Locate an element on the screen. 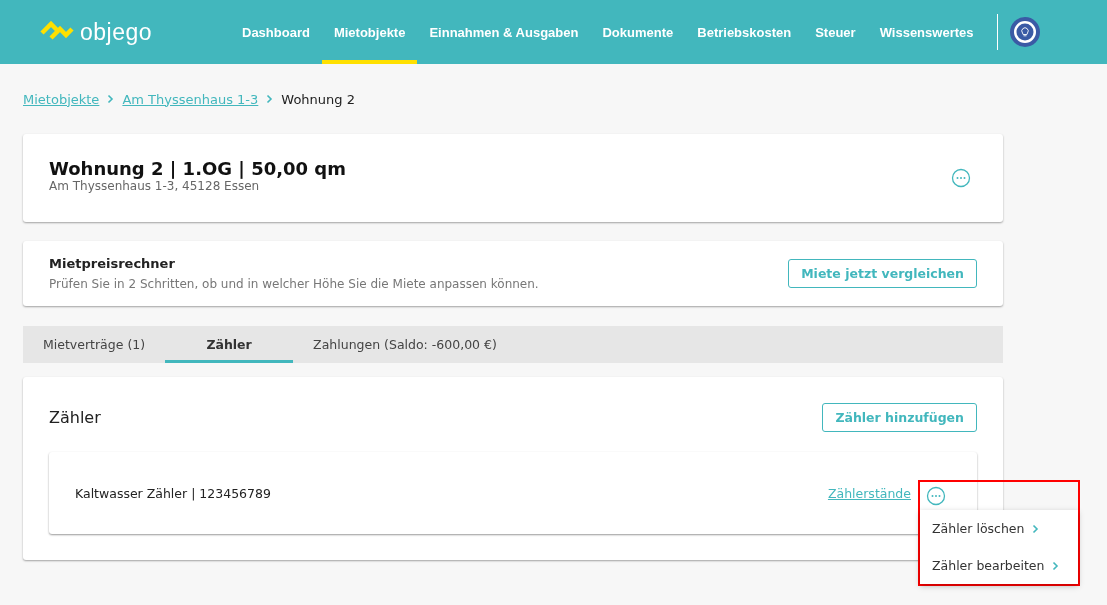 This screenshot has height=605, width=1107. nav-link: Dashboard is located at coordinates (276, 32).